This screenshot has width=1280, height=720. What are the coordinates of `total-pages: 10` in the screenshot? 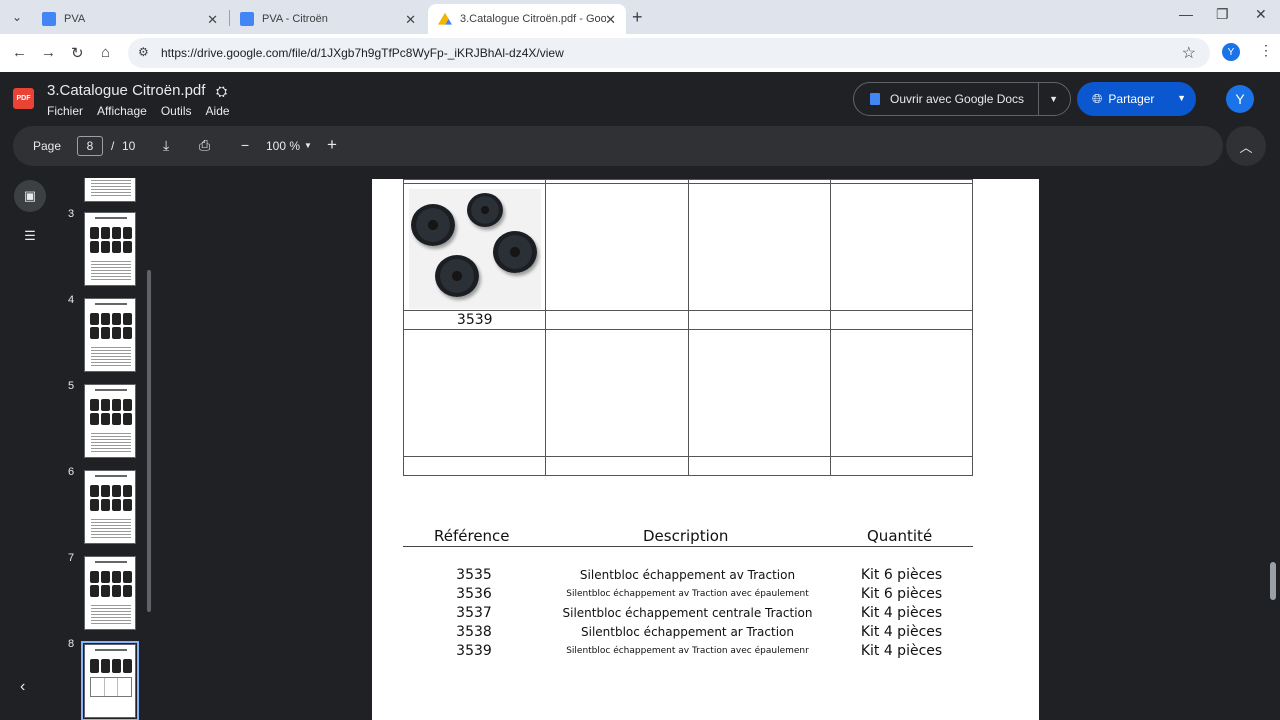 It's located at (129, 146).